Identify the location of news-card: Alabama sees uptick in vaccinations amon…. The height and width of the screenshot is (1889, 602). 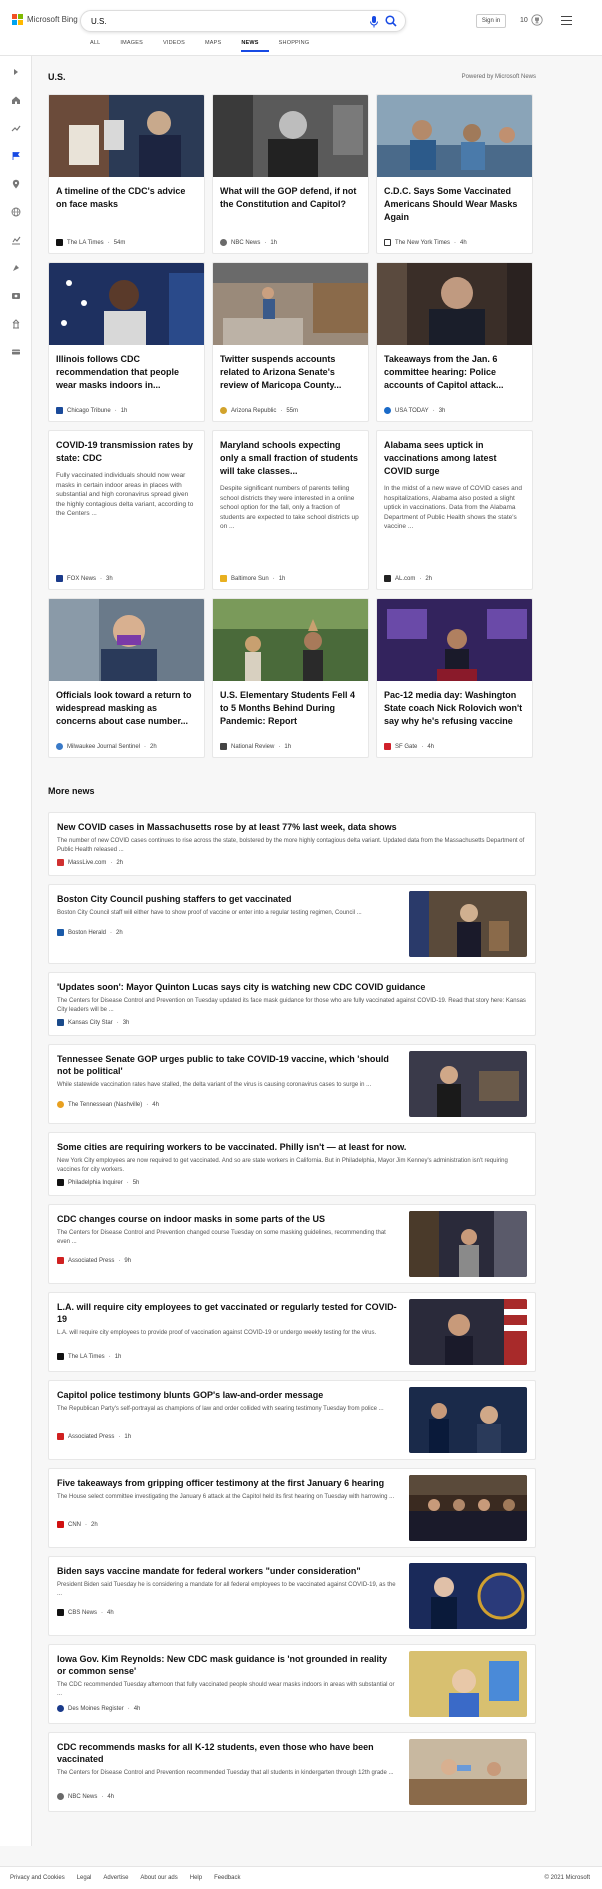
(454, 510).